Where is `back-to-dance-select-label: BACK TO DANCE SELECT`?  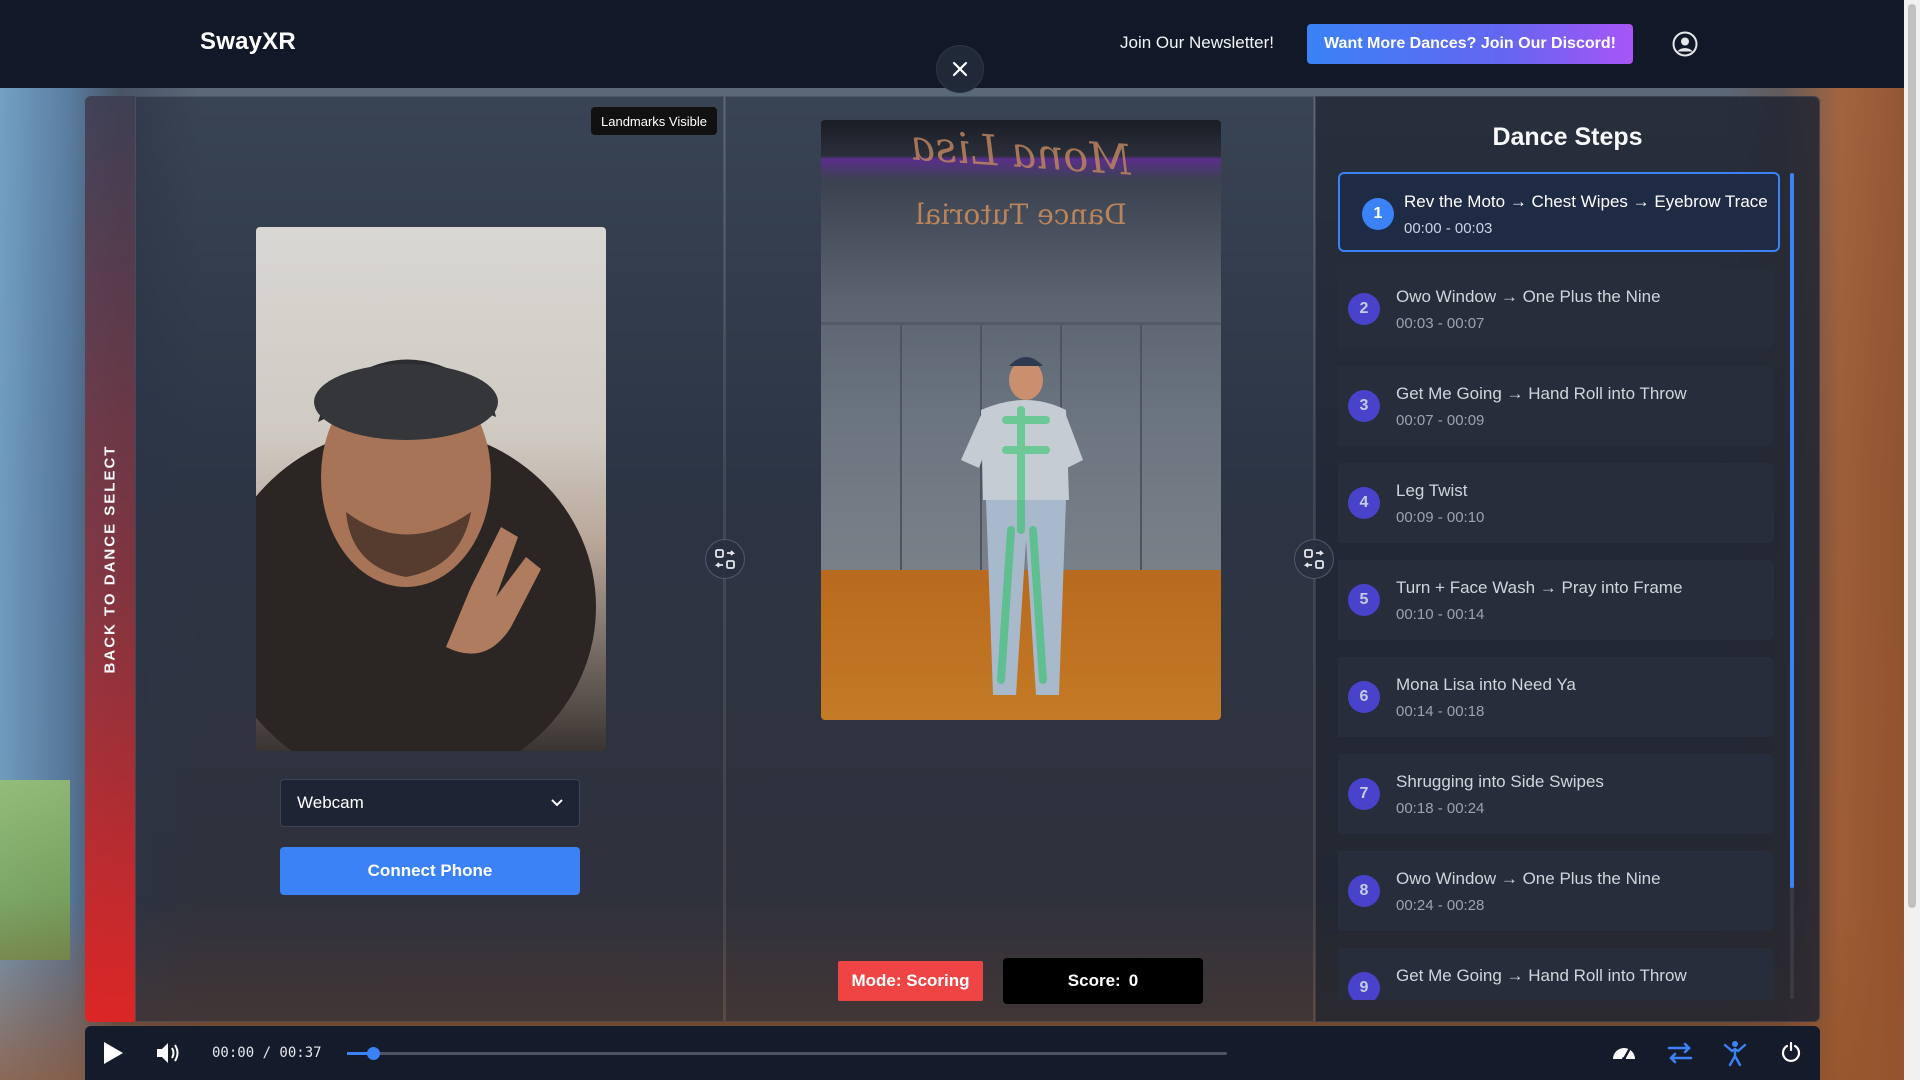
back-to-dance-select-label: BACK TO DANCE SELECT is located at coordinates (110, 559).